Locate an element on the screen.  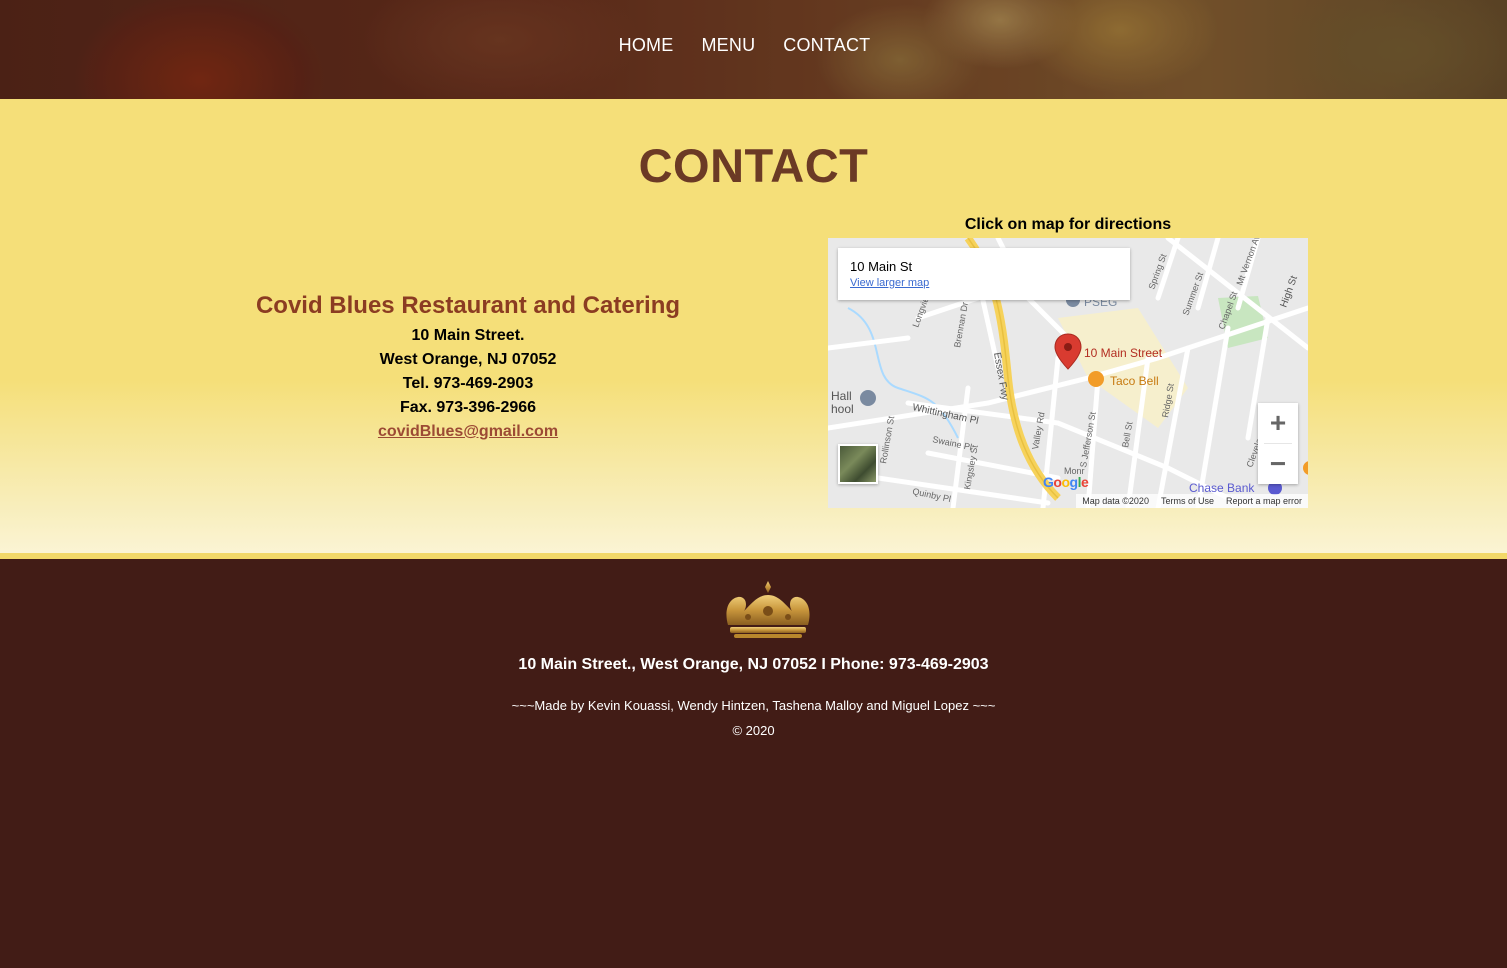
pin-label: 10 Main Street is located at coordinates (1123, 353).